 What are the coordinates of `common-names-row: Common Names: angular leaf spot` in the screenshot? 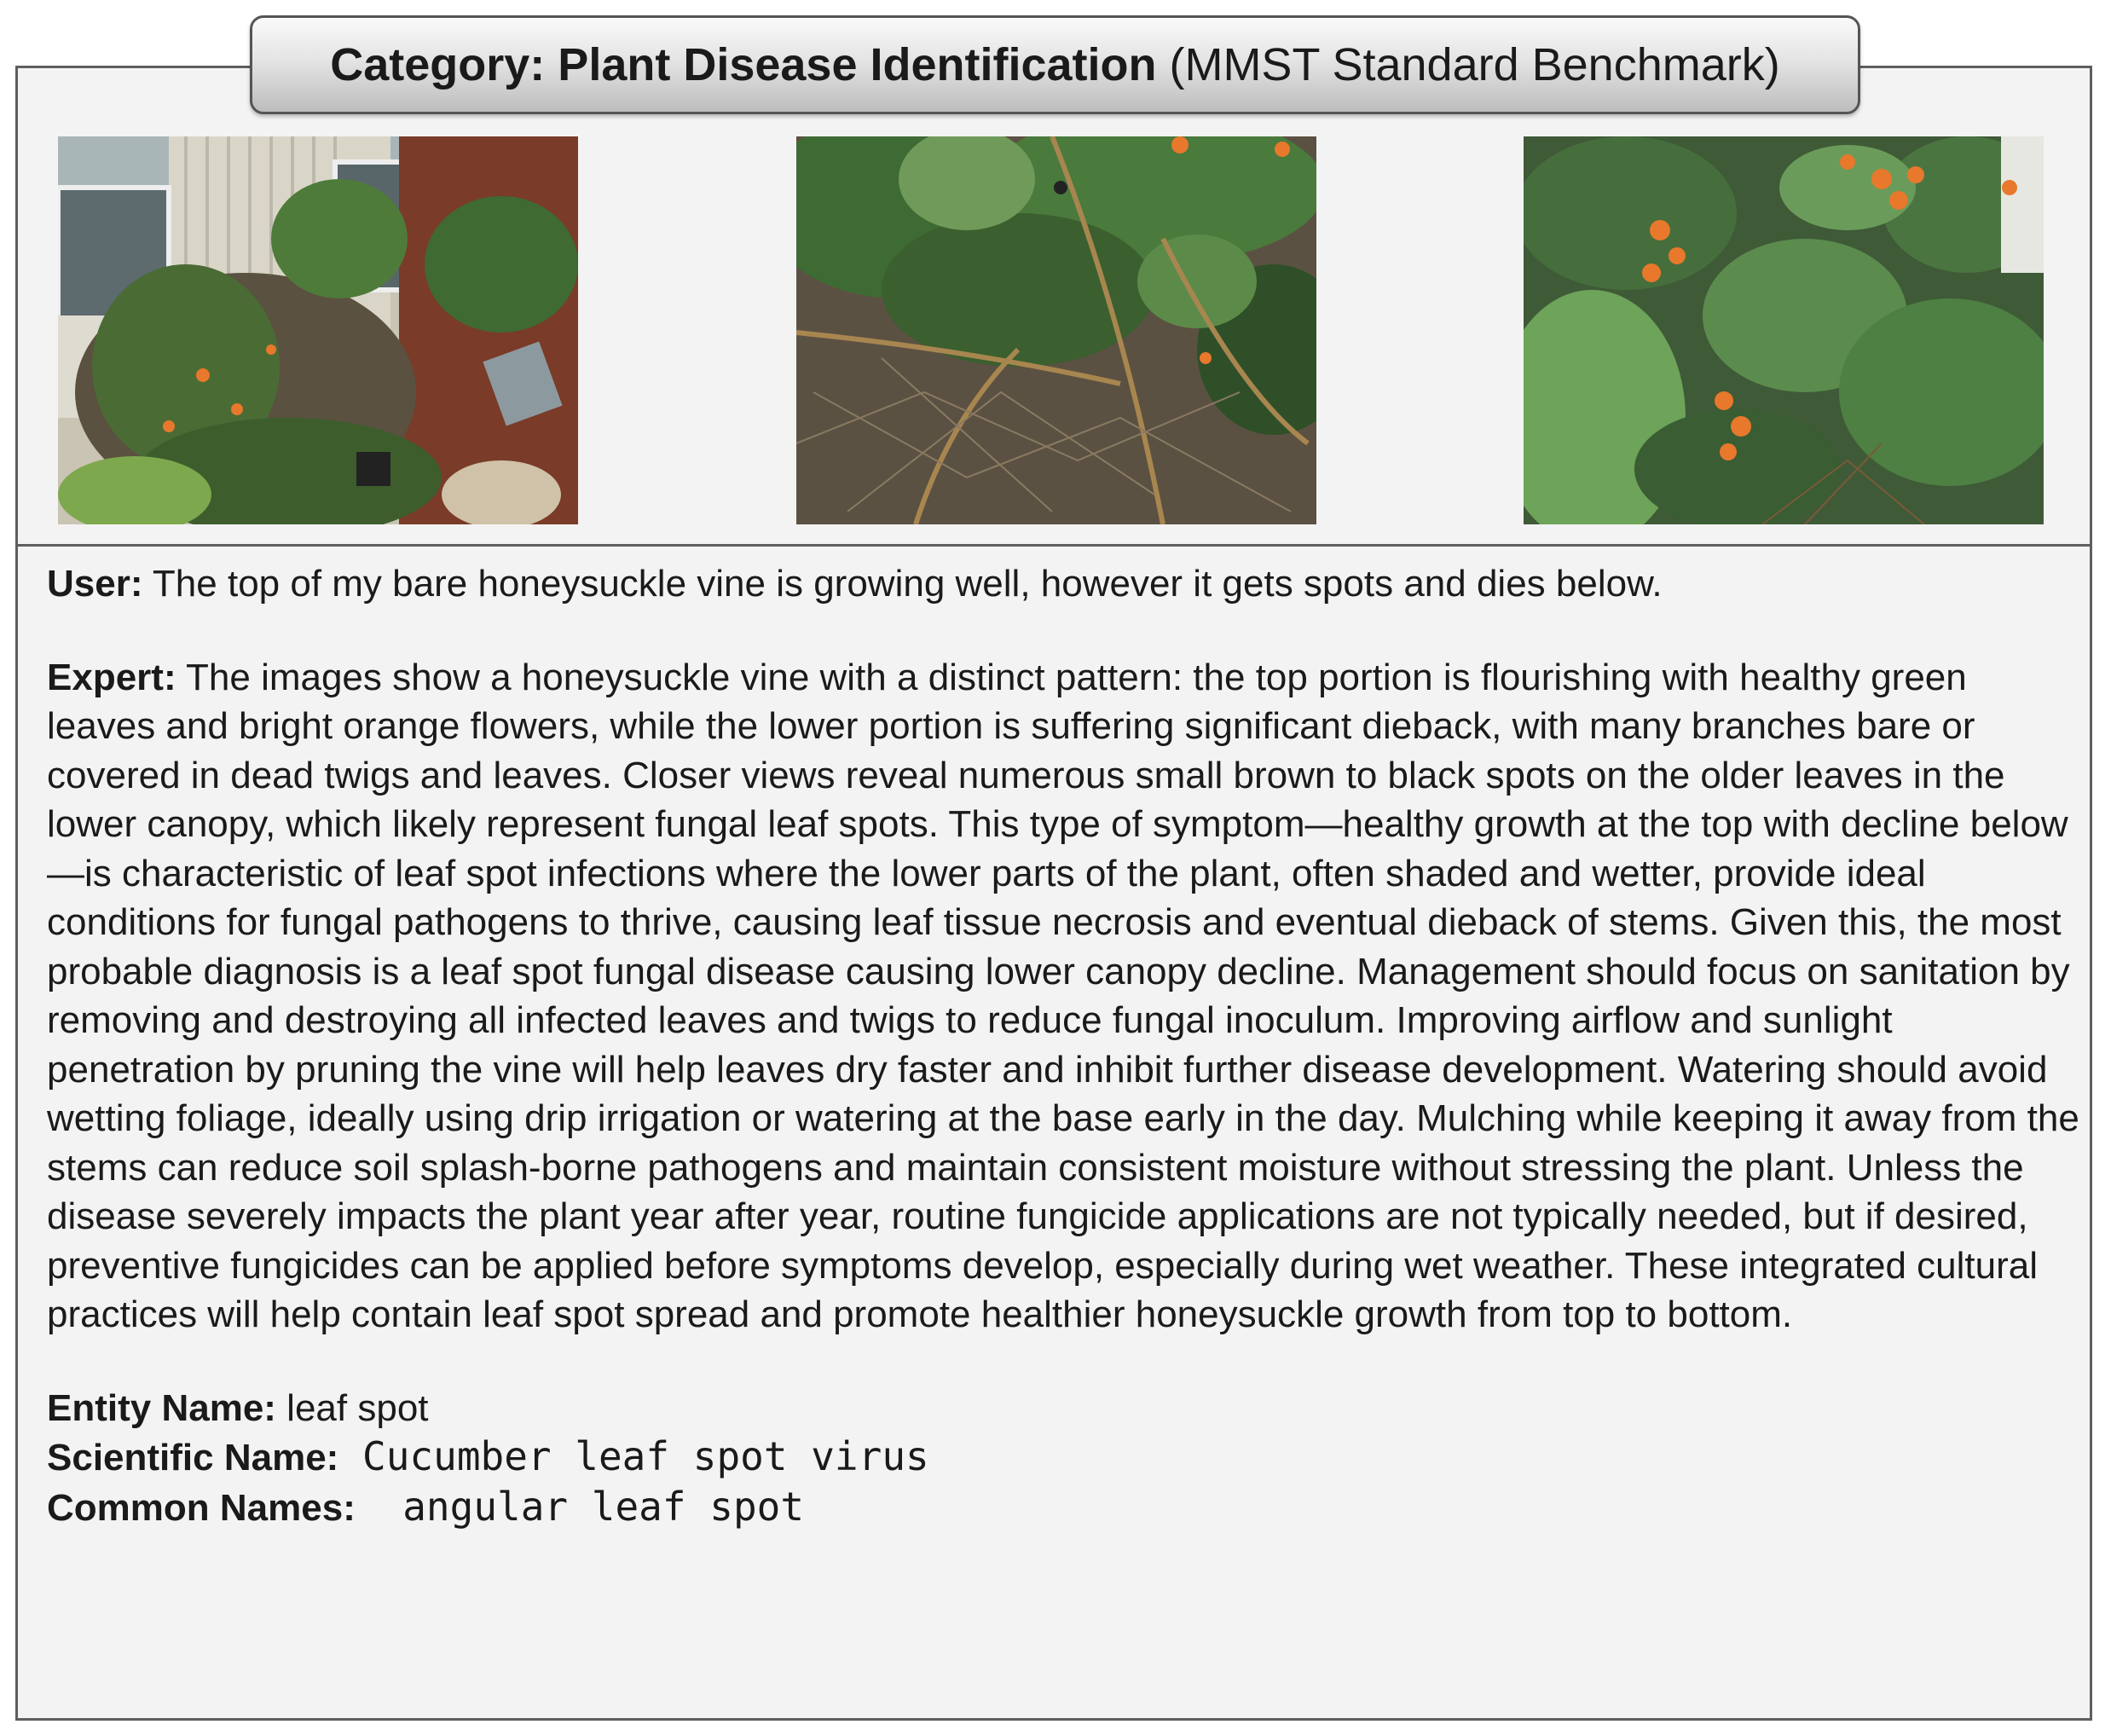 It's located at (1066, 1508).